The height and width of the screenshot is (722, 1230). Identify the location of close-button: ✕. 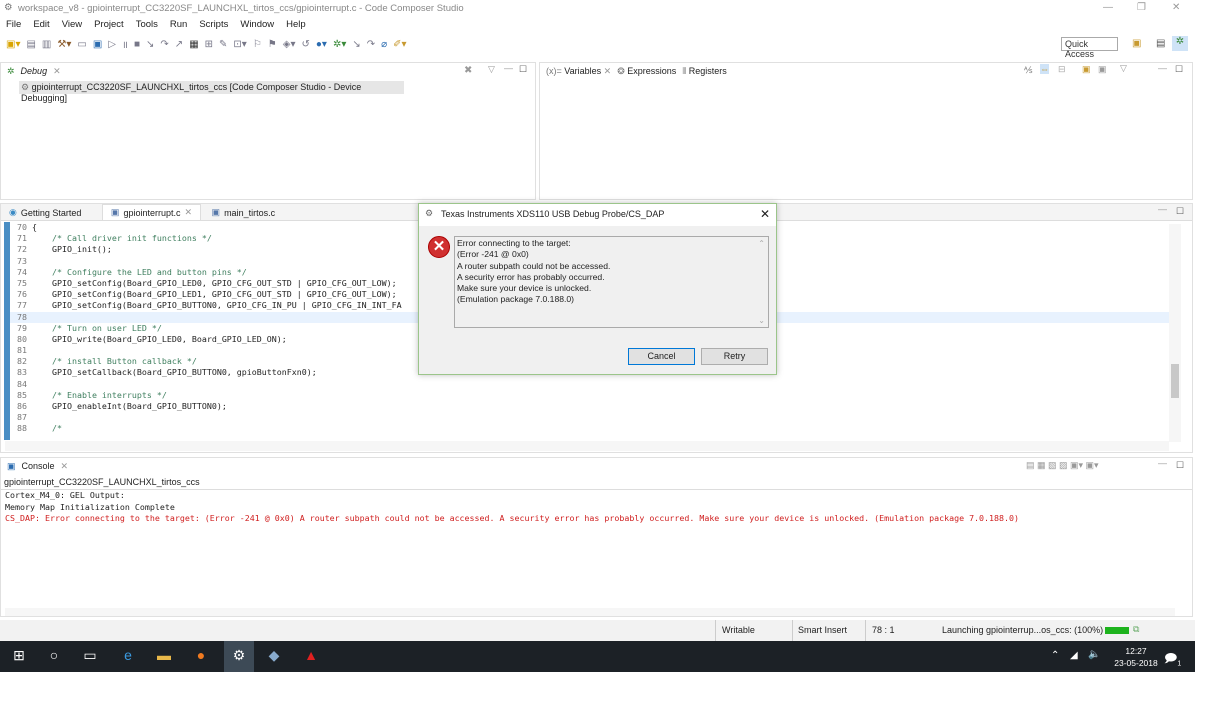
(1176, 7).